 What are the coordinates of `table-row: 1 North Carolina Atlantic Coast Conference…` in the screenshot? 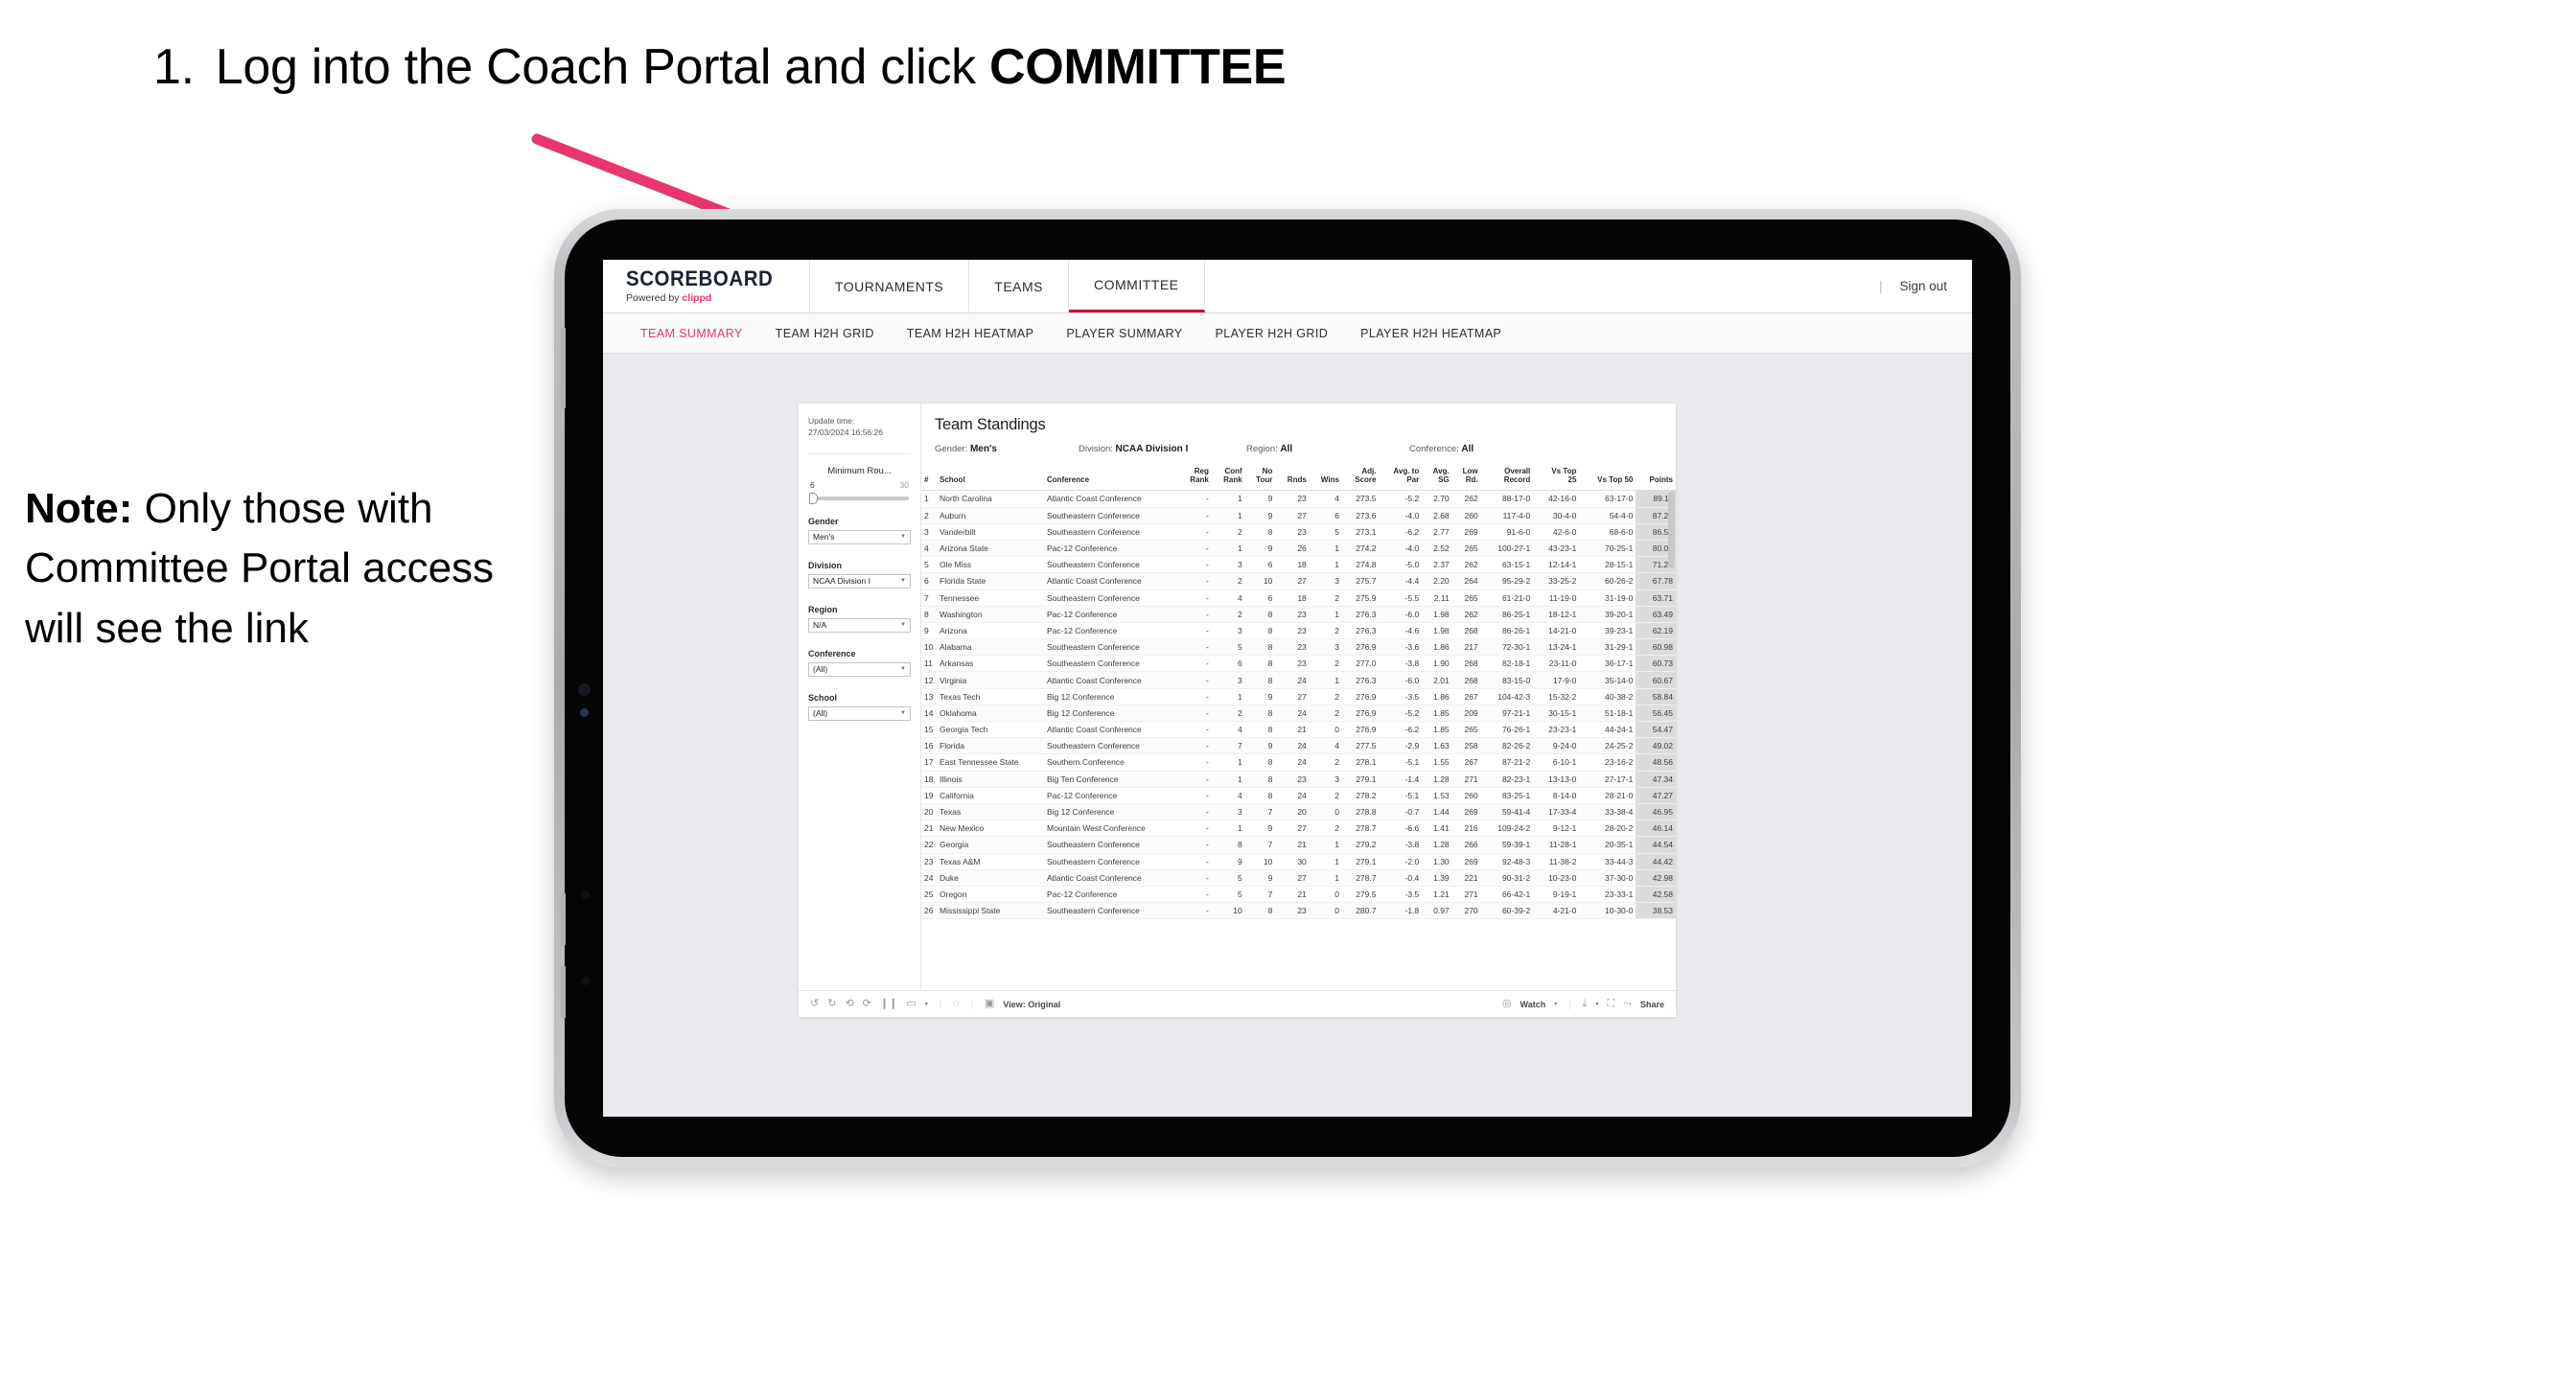 It's located at (1298, 499).